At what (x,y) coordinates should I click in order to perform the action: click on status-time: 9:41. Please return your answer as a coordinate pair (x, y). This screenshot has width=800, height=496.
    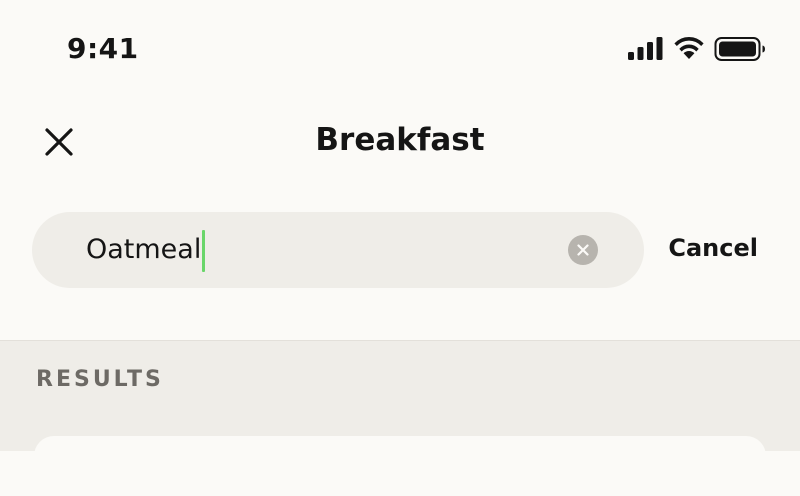
    Looking at the image, I should click on (103, 48).